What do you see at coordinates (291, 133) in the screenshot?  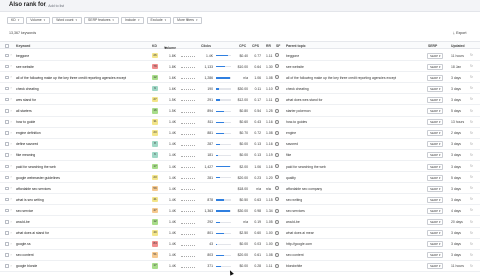 I see `parent-topic-link: engine` at bounding box center [291, 133].